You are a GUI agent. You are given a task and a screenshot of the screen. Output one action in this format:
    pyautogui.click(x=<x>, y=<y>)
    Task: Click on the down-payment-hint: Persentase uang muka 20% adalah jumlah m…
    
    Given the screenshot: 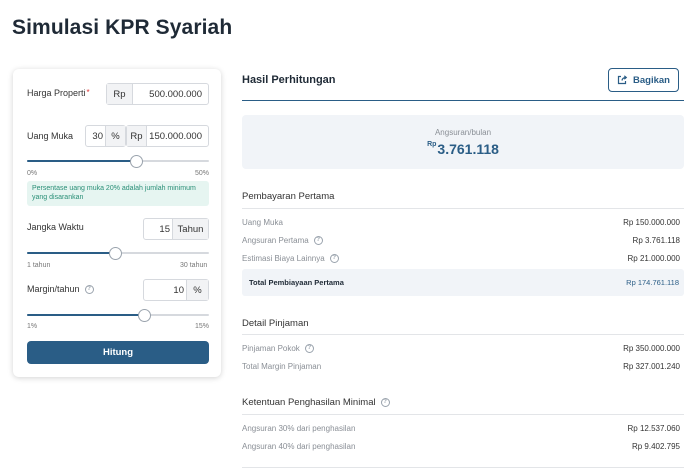 What is the action you would take?
    pyautogui.click(x=118, y=193)
    